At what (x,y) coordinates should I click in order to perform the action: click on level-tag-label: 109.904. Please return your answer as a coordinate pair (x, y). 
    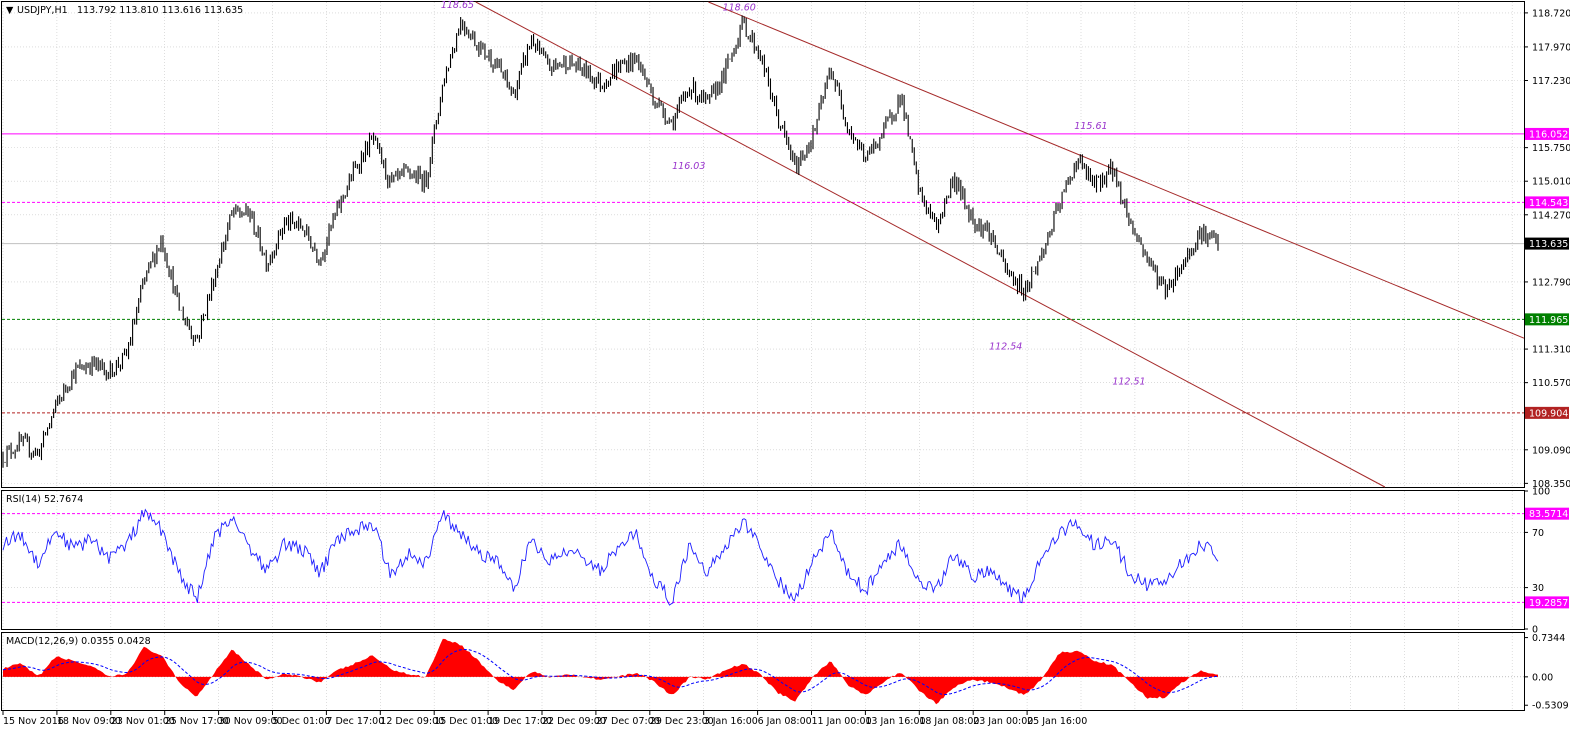
    Looking at the image, I should click on (1548, 413).